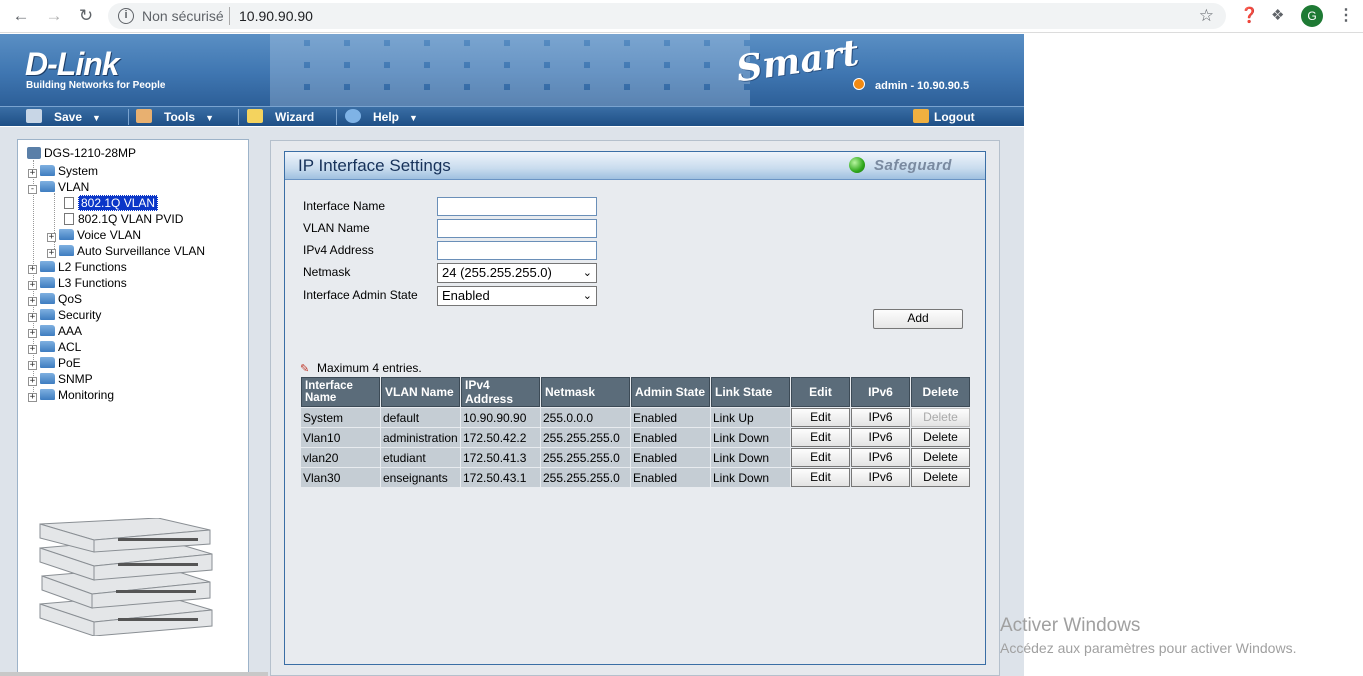 This screenshot has width=1363, height=676. I want to click on tree-item-l3: + L3 Functions, so click(77, 283).